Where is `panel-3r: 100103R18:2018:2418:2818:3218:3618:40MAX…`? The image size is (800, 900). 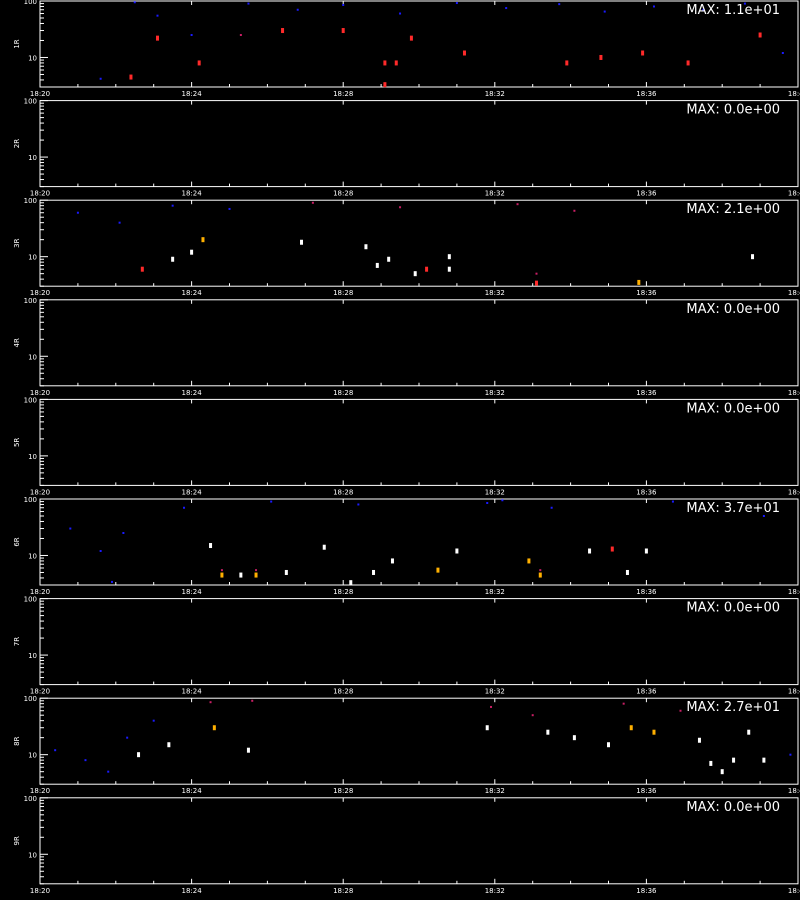 panel-3r: 100103R18:2018:2418:2818:3218:3618:40MAX… is located at coordinates (406, 247).